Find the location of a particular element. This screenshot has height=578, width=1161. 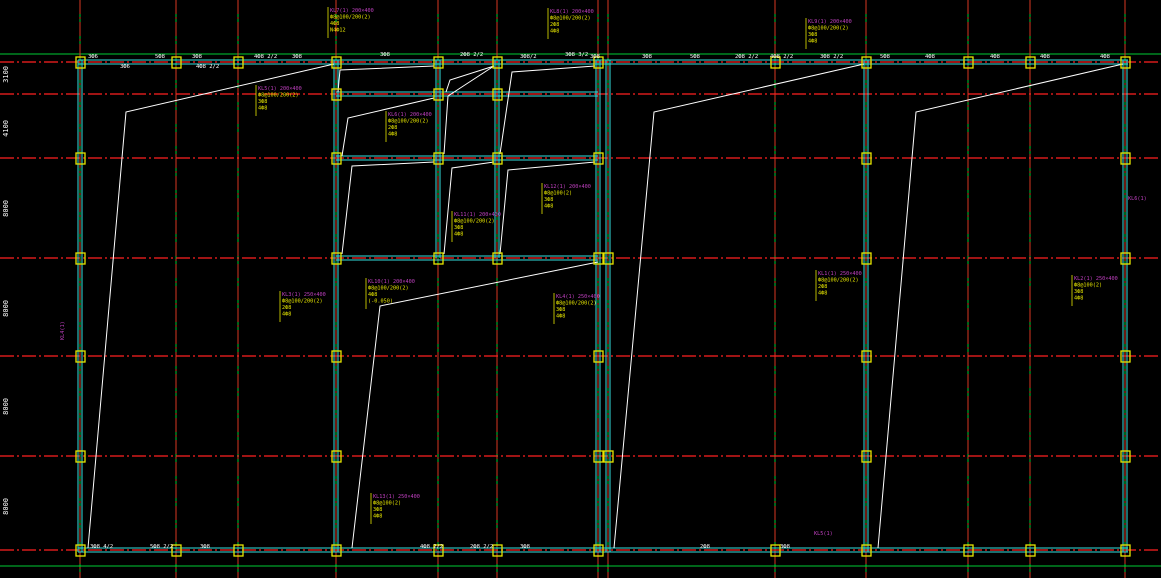

beam-label: 3Ф8/2 is located at coordinates (528, 57).